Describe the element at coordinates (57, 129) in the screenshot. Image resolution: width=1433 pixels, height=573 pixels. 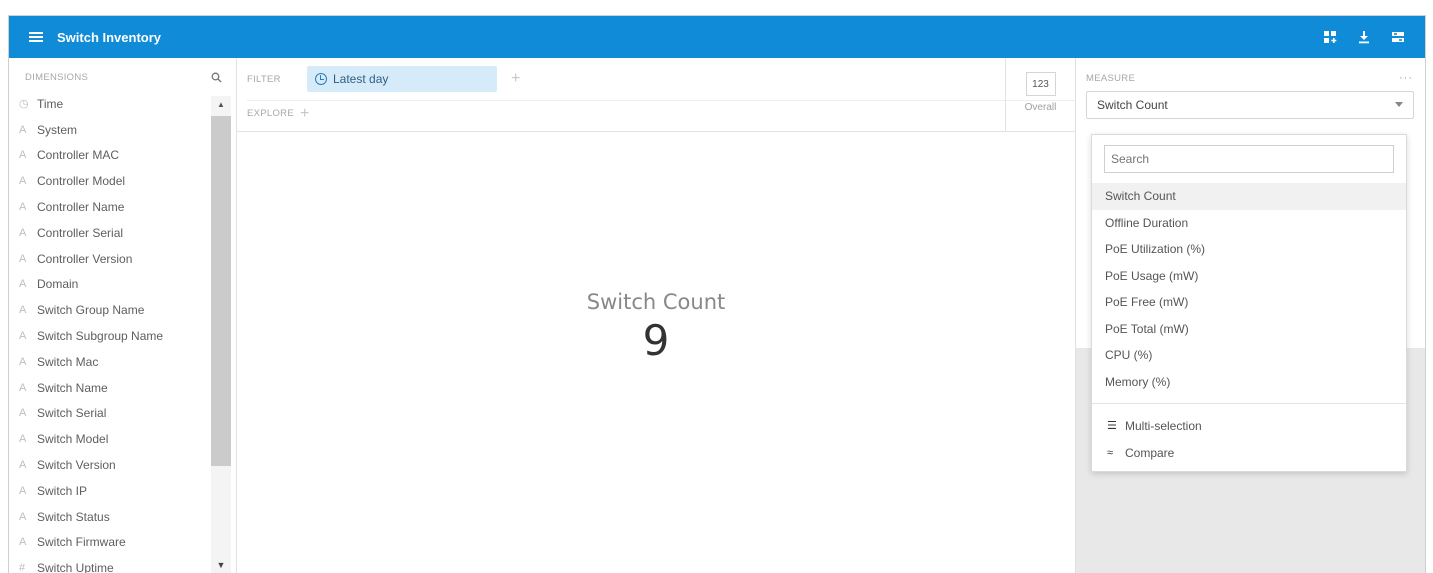
I see `dimension-label: System` at that location.